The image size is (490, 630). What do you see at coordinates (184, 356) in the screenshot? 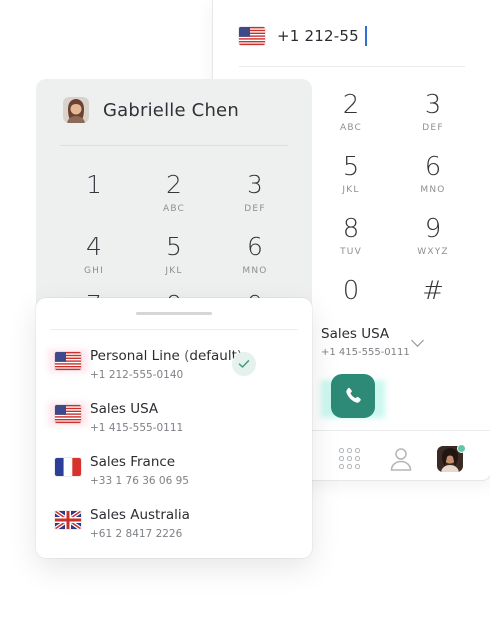
I see `default-tag-open: (` at bounding box center [184, 356].